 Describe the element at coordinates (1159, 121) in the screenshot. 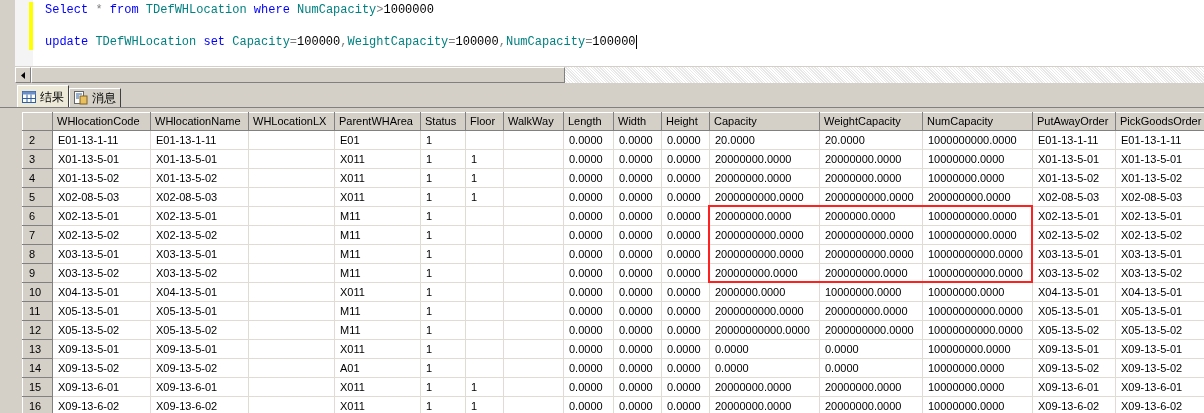

I see `column-header: PickGoodsOrder` at that location.